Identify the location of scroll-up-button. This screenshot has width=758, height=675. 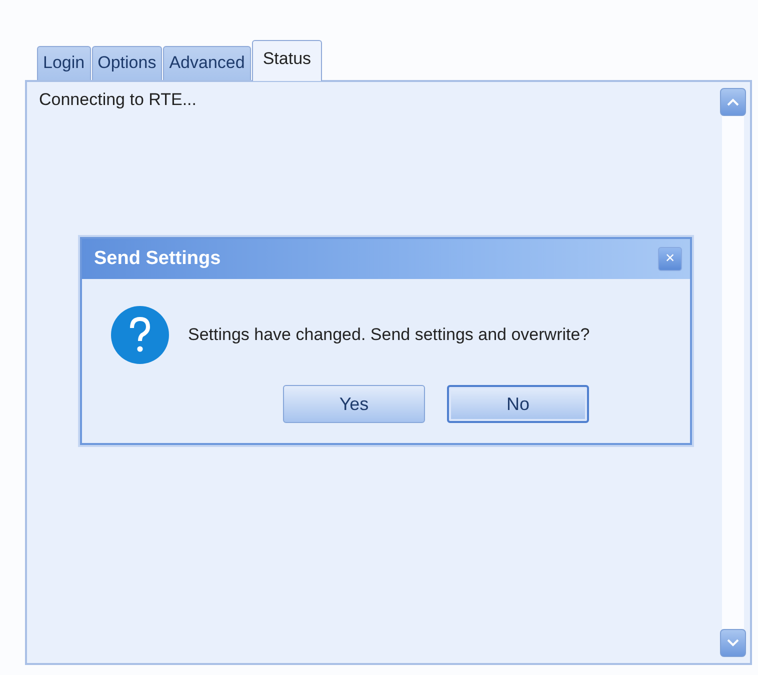
(733, 102).